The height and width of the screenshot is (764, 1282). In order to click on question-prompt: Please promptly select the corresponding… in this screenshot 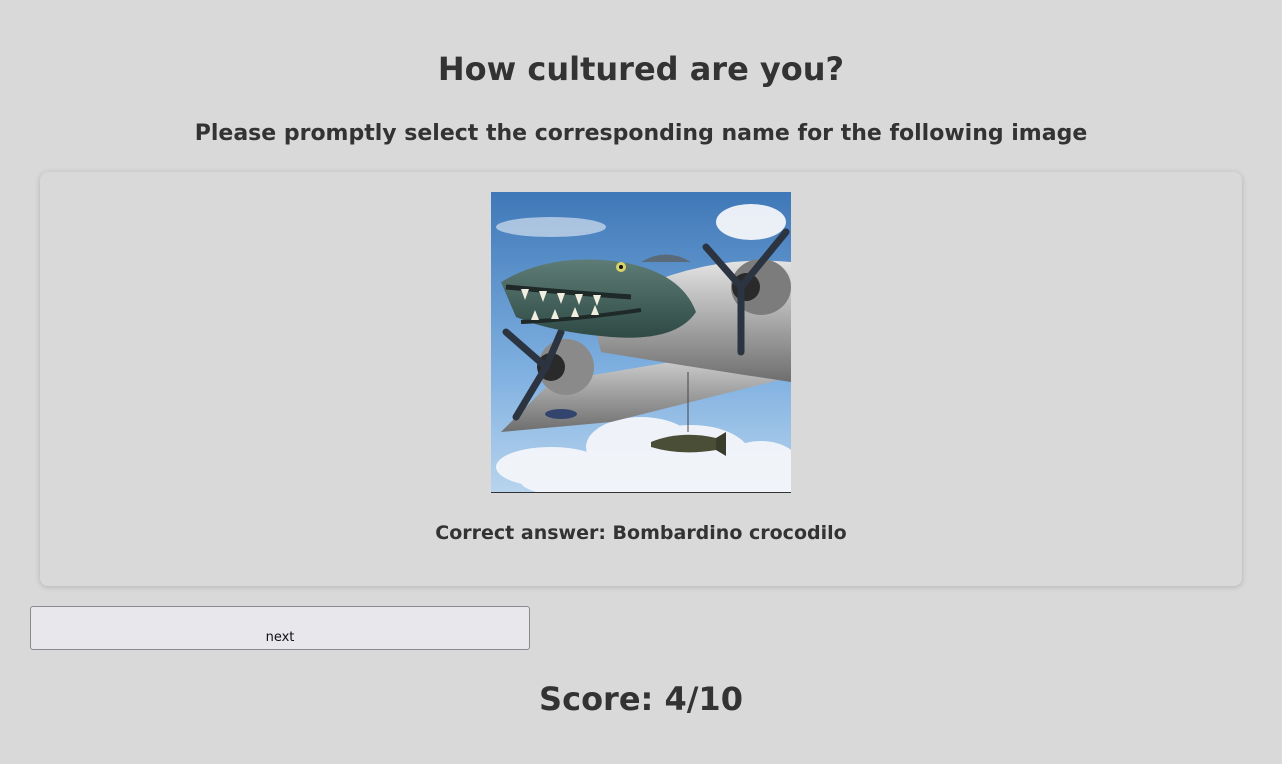, I will do `click(641, 133)`.